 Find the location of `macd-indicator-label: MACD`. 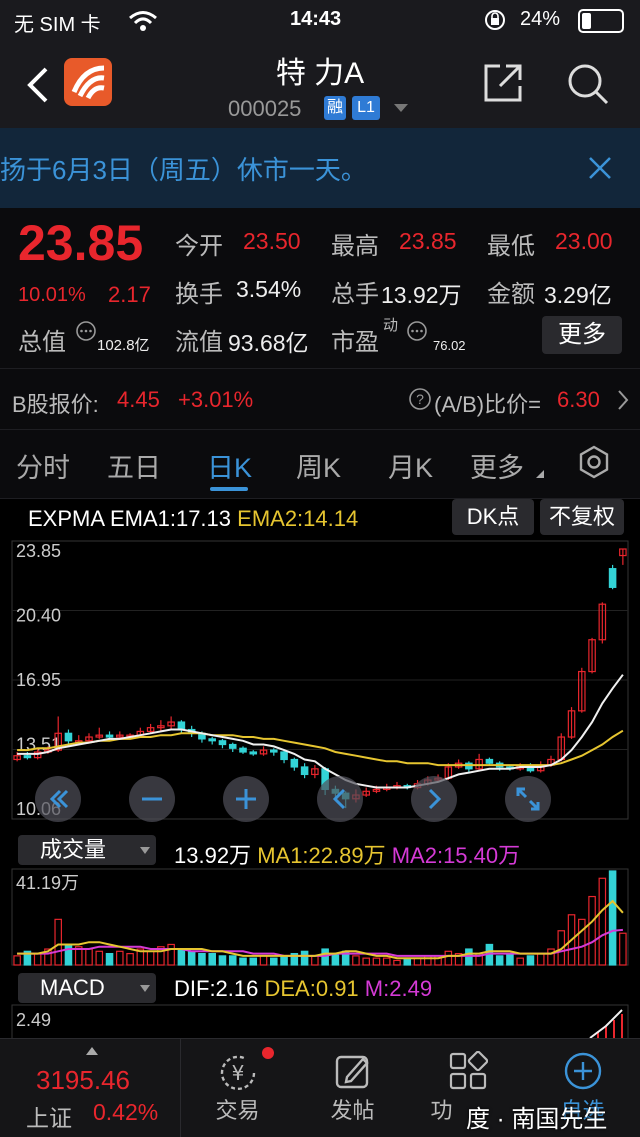

macd-indicator-label: MACD is located at coordinates (72, 987).